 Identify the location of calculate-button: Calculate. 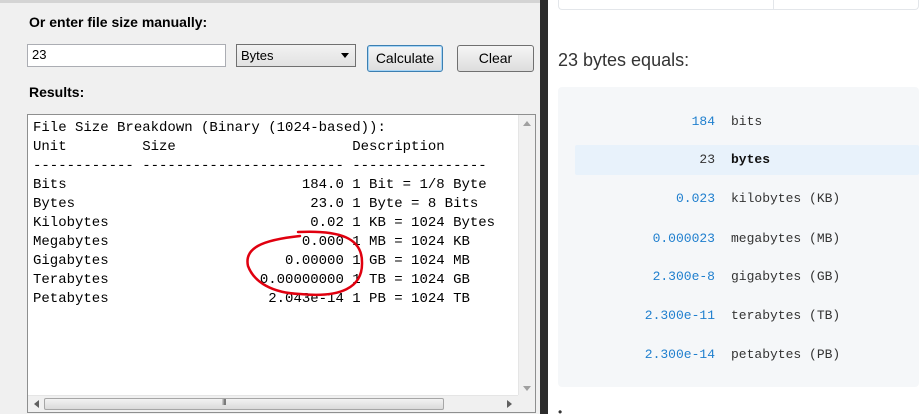
(405, 58).